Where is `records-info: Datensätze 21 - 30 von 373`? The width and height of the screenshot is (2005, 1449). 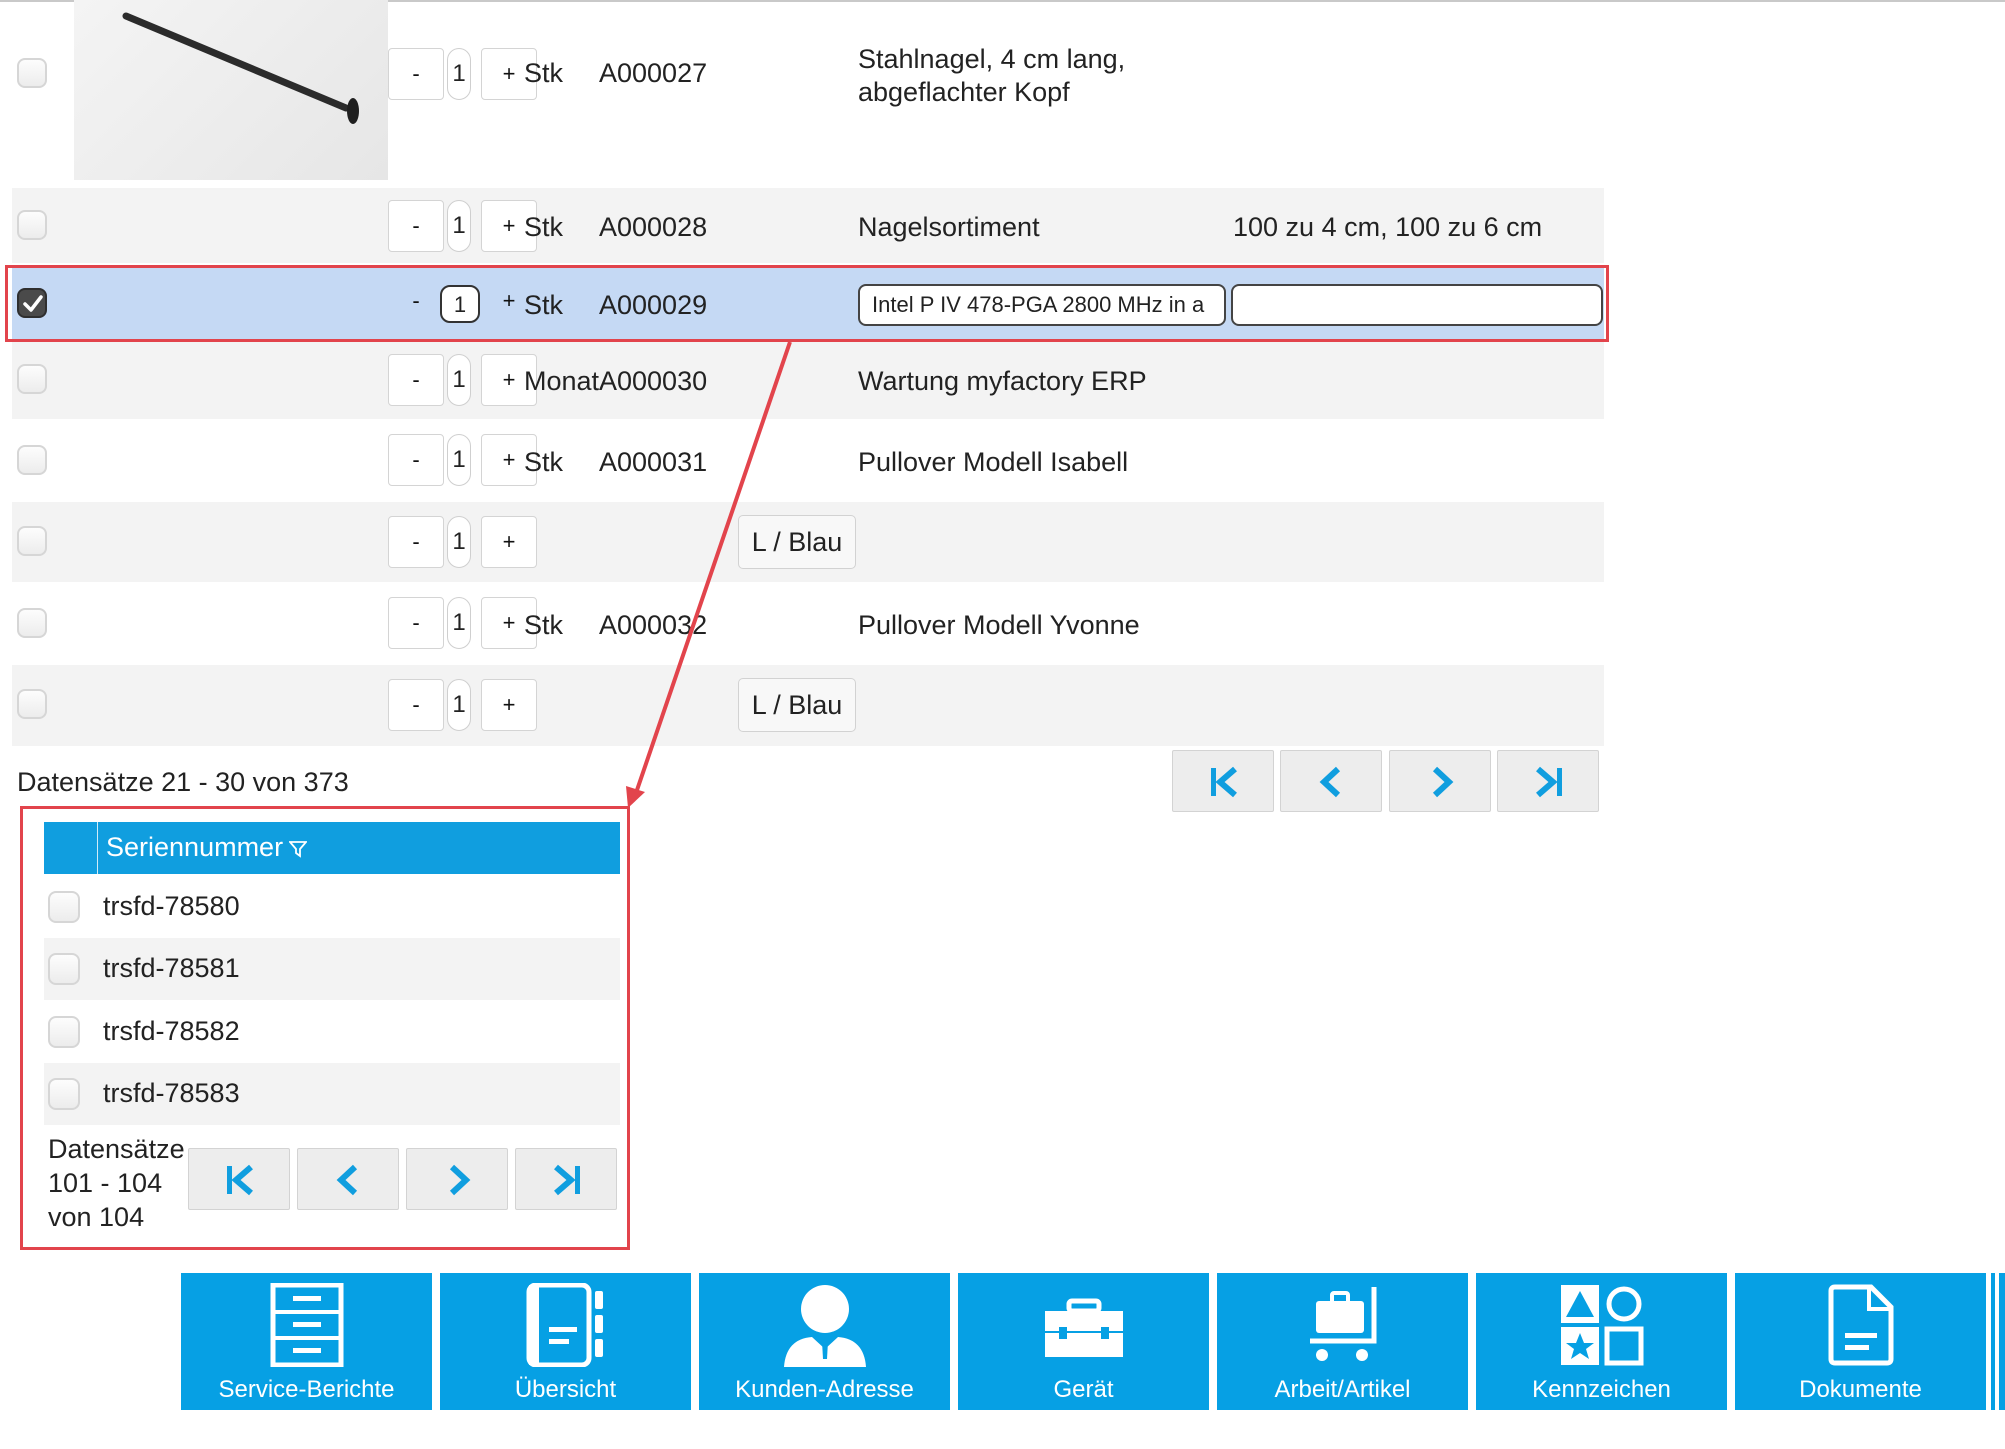
records-info: Datensätze 21 - 30 von 373 is located at coordinates (183, 782).